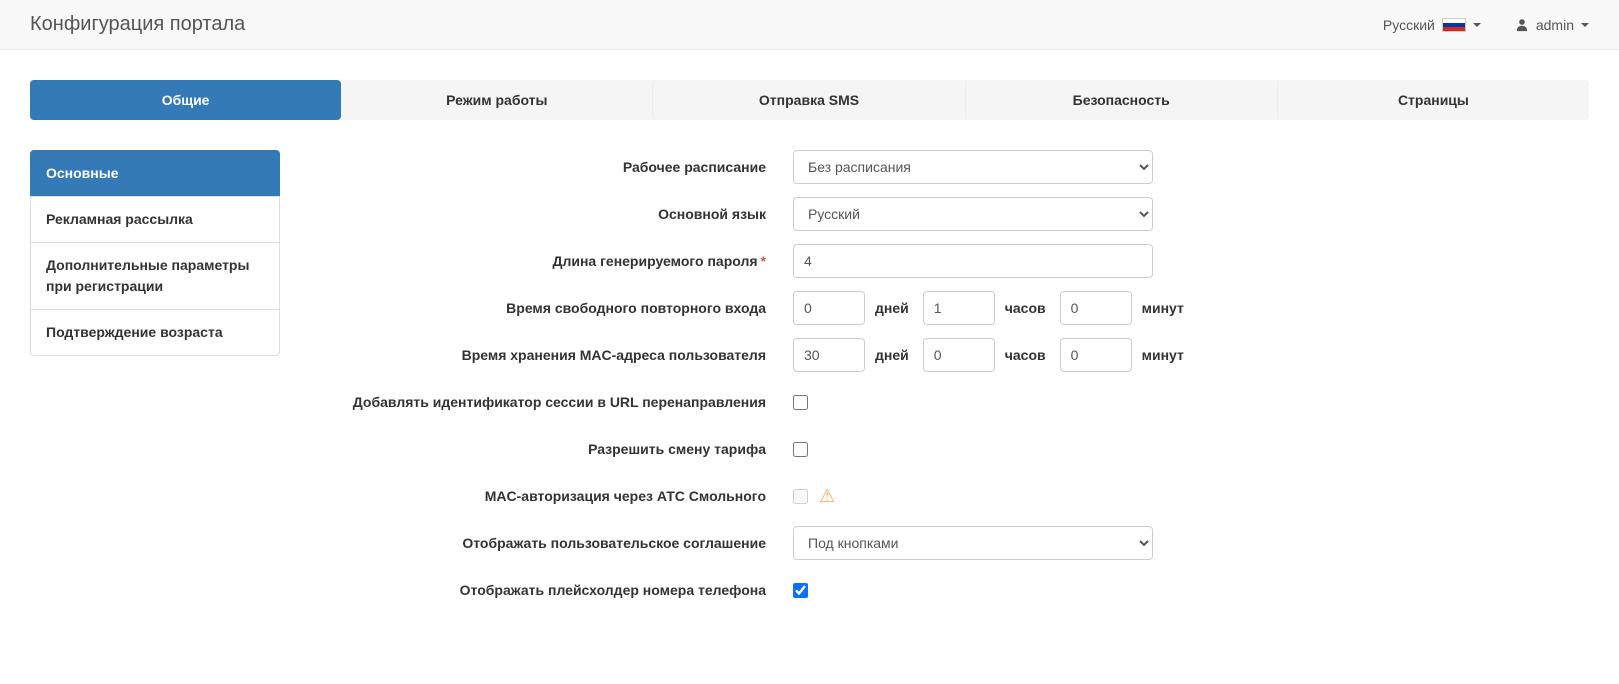  I want to click on mac-auth-label: MAC-авторизация через АТС Смольного, so click(625, 495).